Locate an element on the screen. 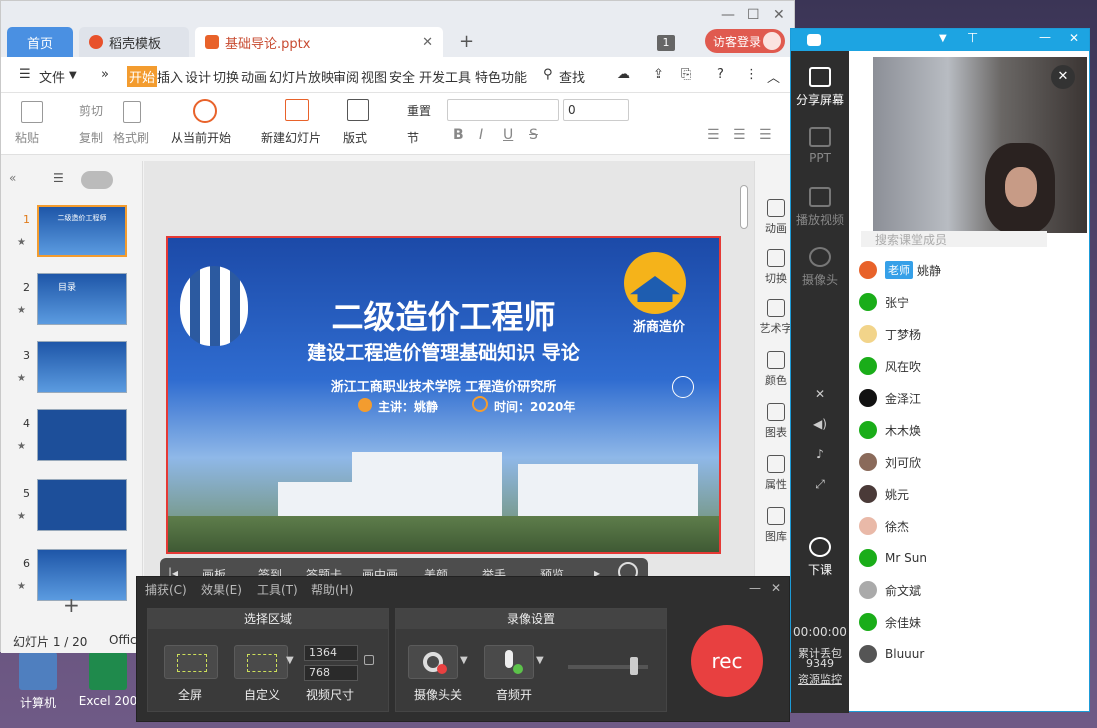 The image size is (1097, 728). close-icon: ✕ is located at coordinates (779, 15).